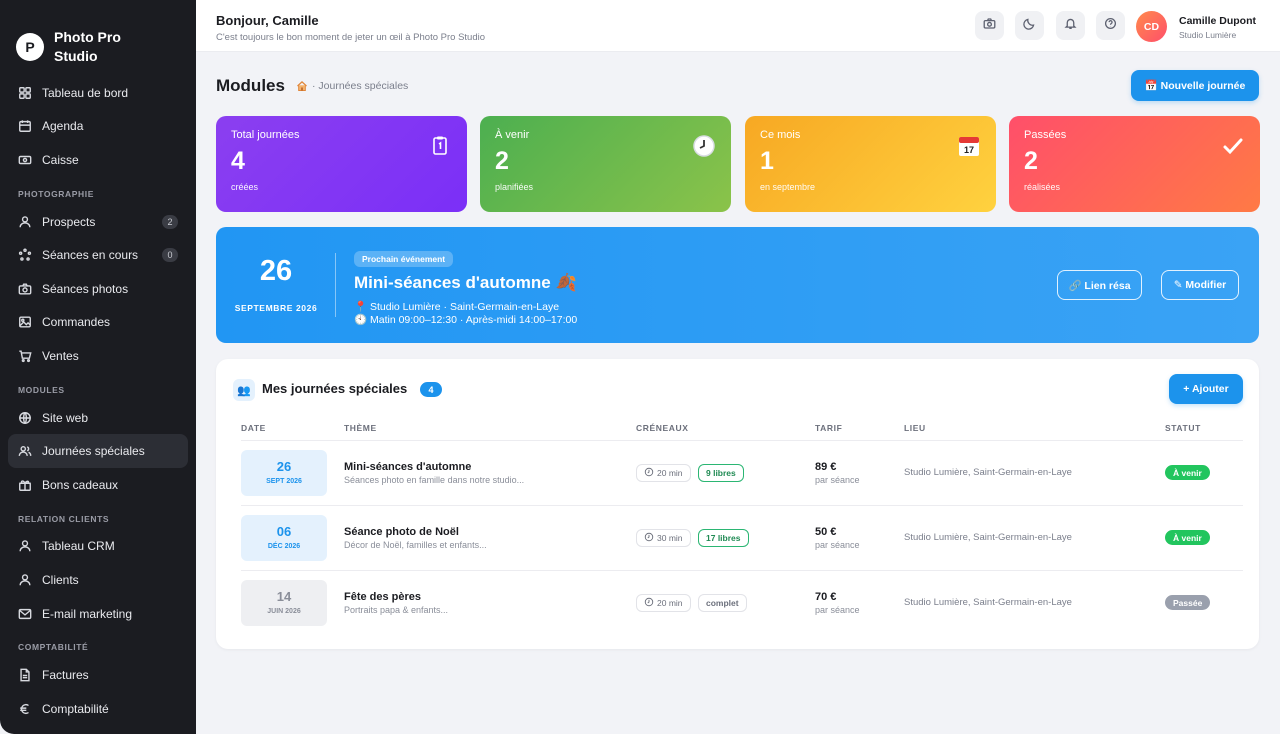 Image resolution: width=1280 pixels, height=734 pixels. Describe the element at coordinates (401, 532) in the screenshot. I see `row-title: Séance photo de Noël` at that location.